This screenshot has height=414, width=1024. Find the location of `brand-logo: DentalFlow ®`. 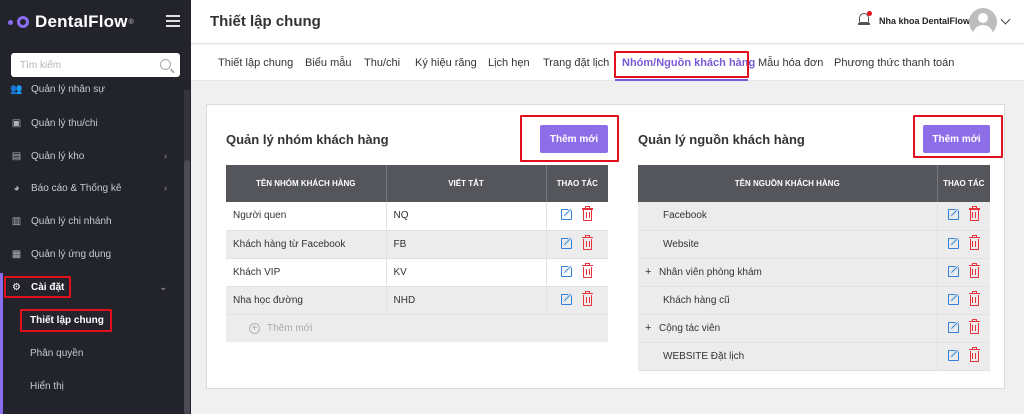

brand-logo: DentalFlow ® is located at coordinates (95, 22).